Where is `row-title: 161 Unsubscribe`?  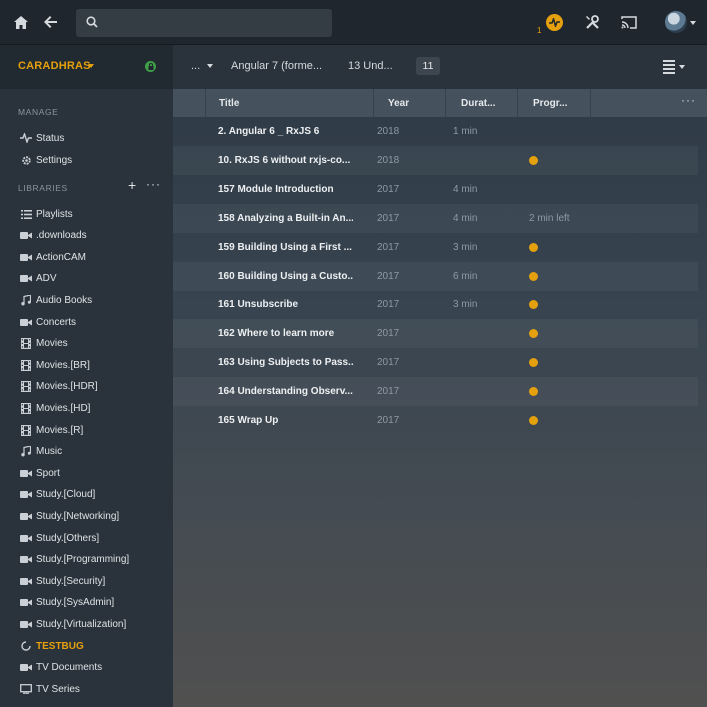
row-title: 161 Unsubscribe is located at coordinates (285, 304).